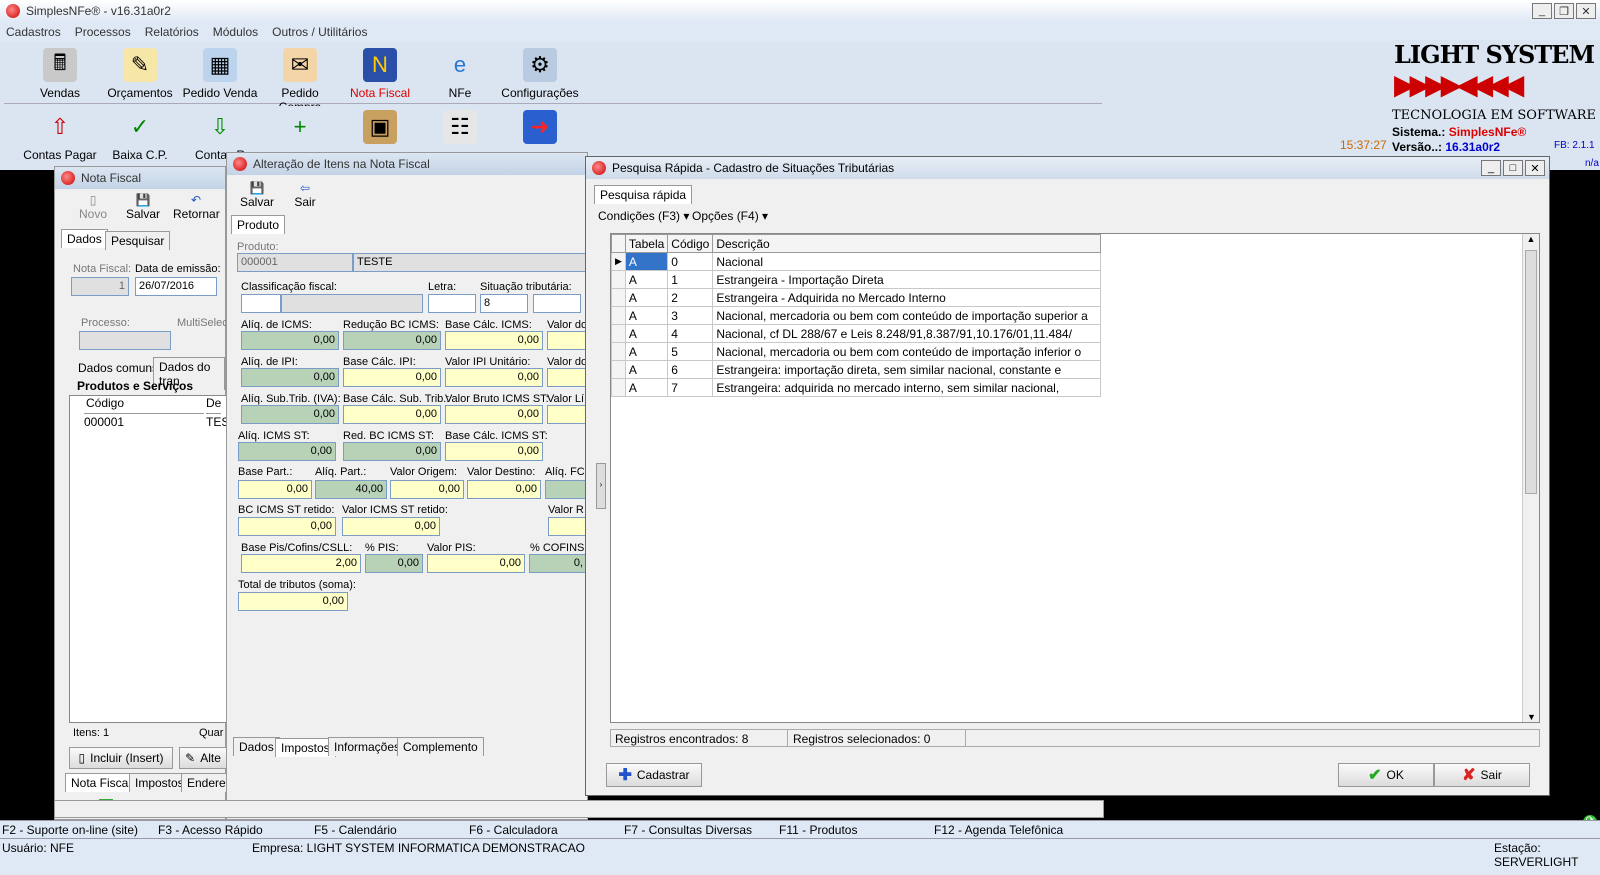 This screenshot has width=1600, height=875. What do you see at coordinates (690, 279) in the screenshot?
I see `cell-codigo: 1` at bounding box center [690, 279].